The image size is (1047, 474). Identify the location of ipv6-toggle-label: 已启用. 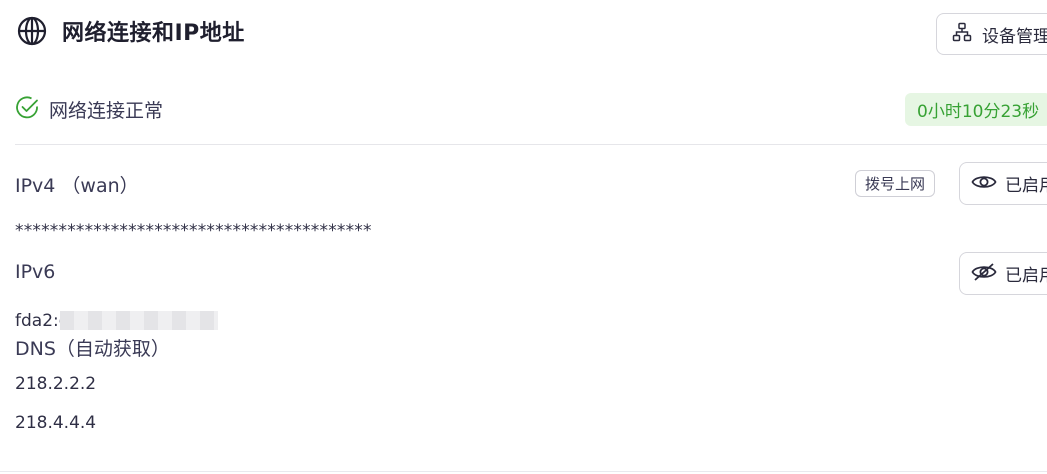
(1026, 276).